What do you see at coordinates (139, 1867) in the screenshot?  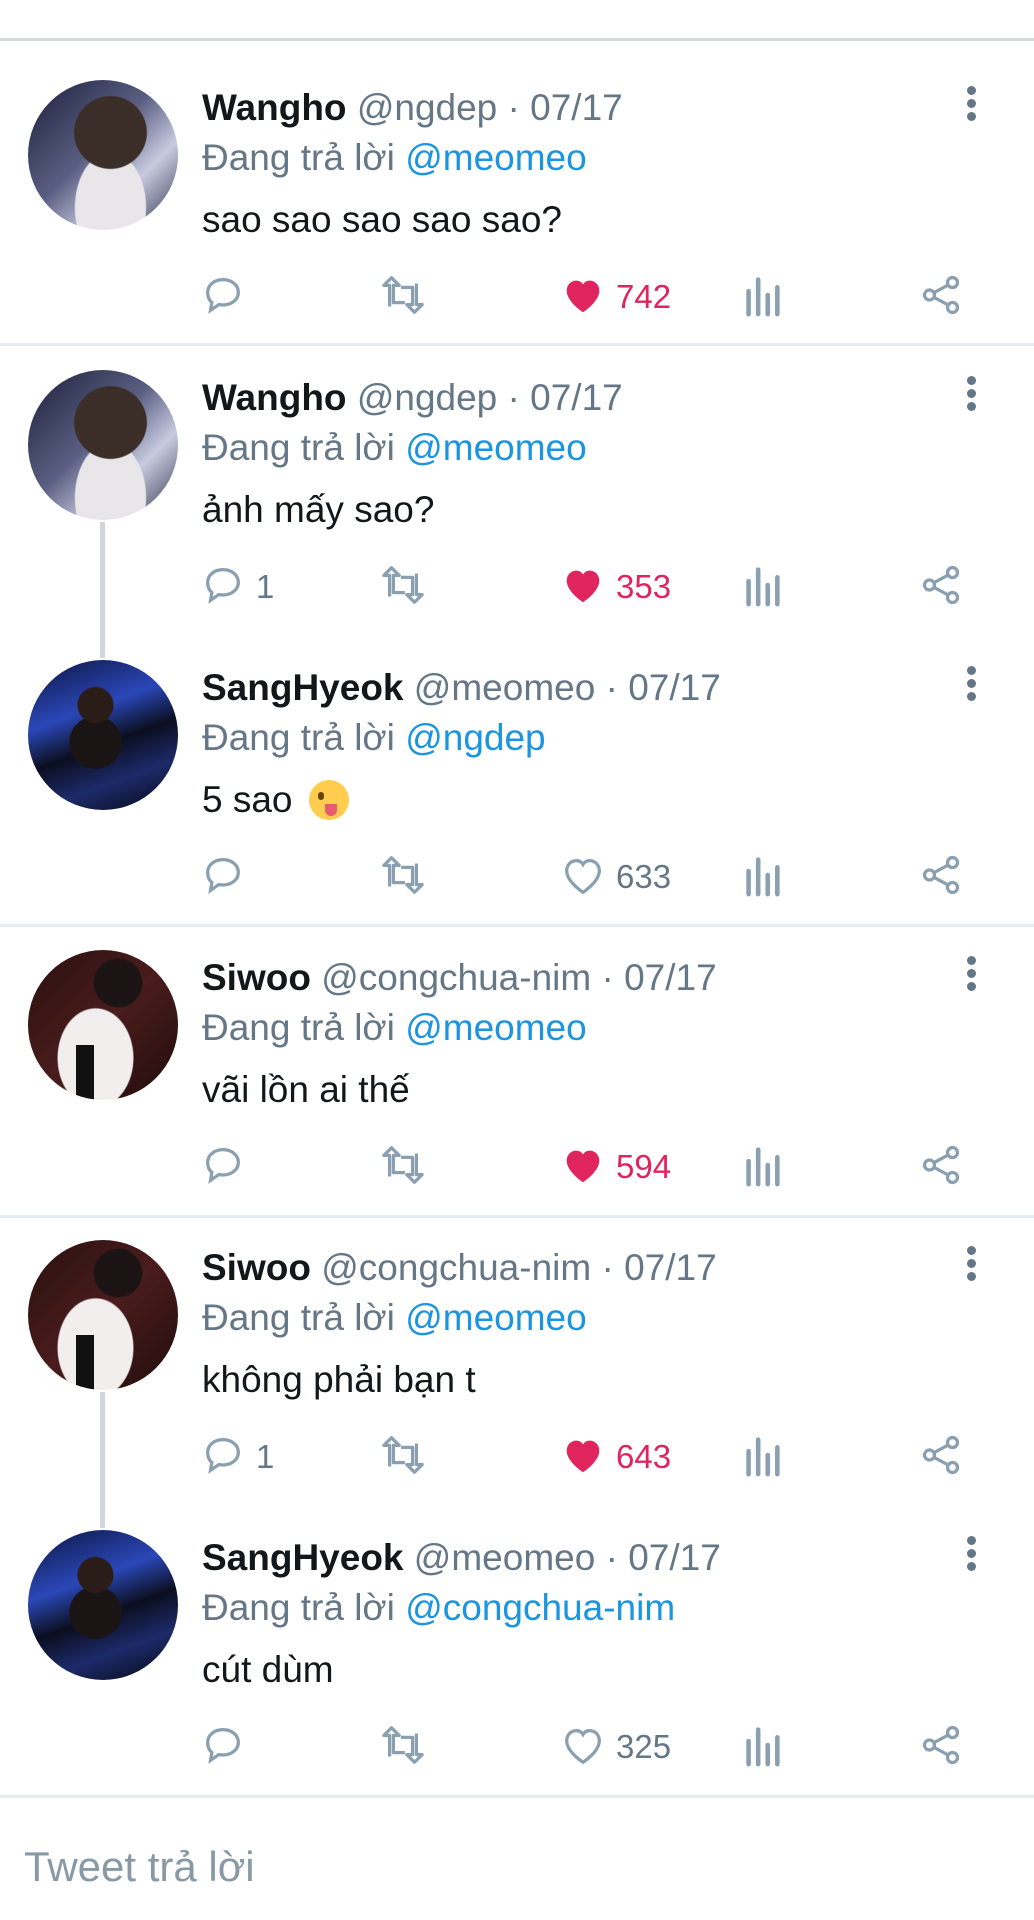 I see `reply-input: Tweet trả lời` at bounding box center [139, 1867].